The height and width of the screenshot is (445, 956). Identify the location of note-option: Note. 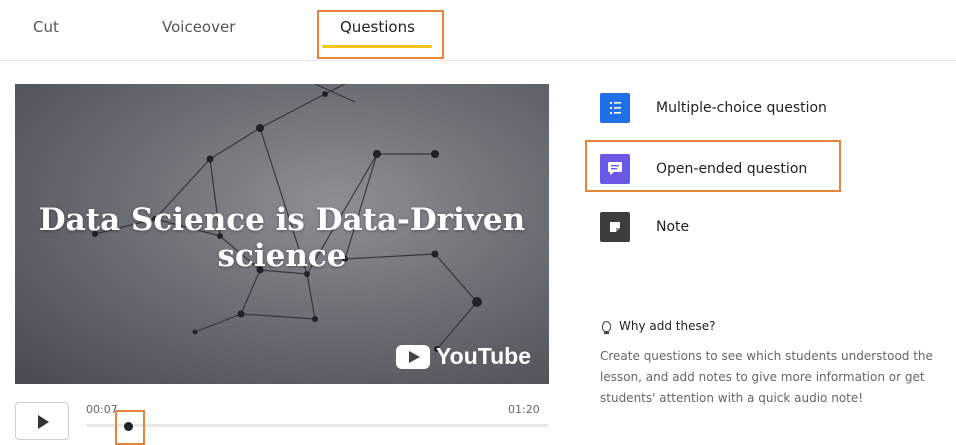
(644, 227).